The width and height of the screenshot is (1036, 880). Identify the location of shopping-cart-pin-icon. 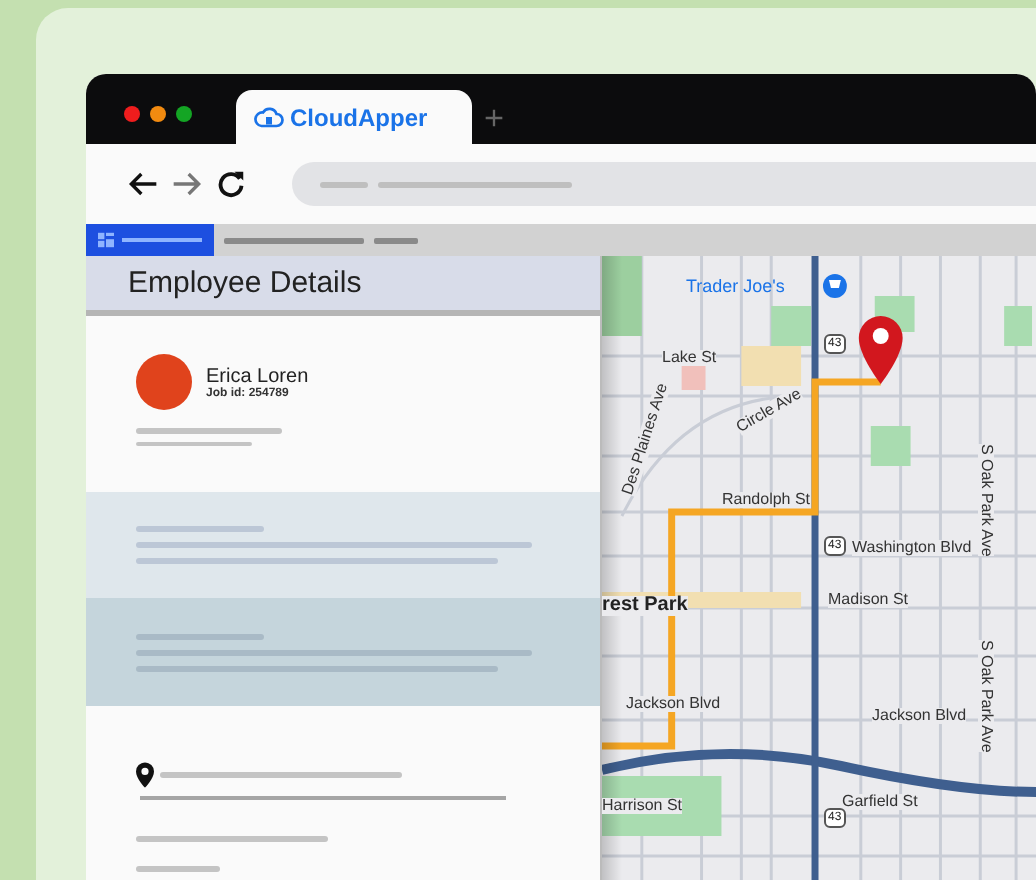
(835, 286).